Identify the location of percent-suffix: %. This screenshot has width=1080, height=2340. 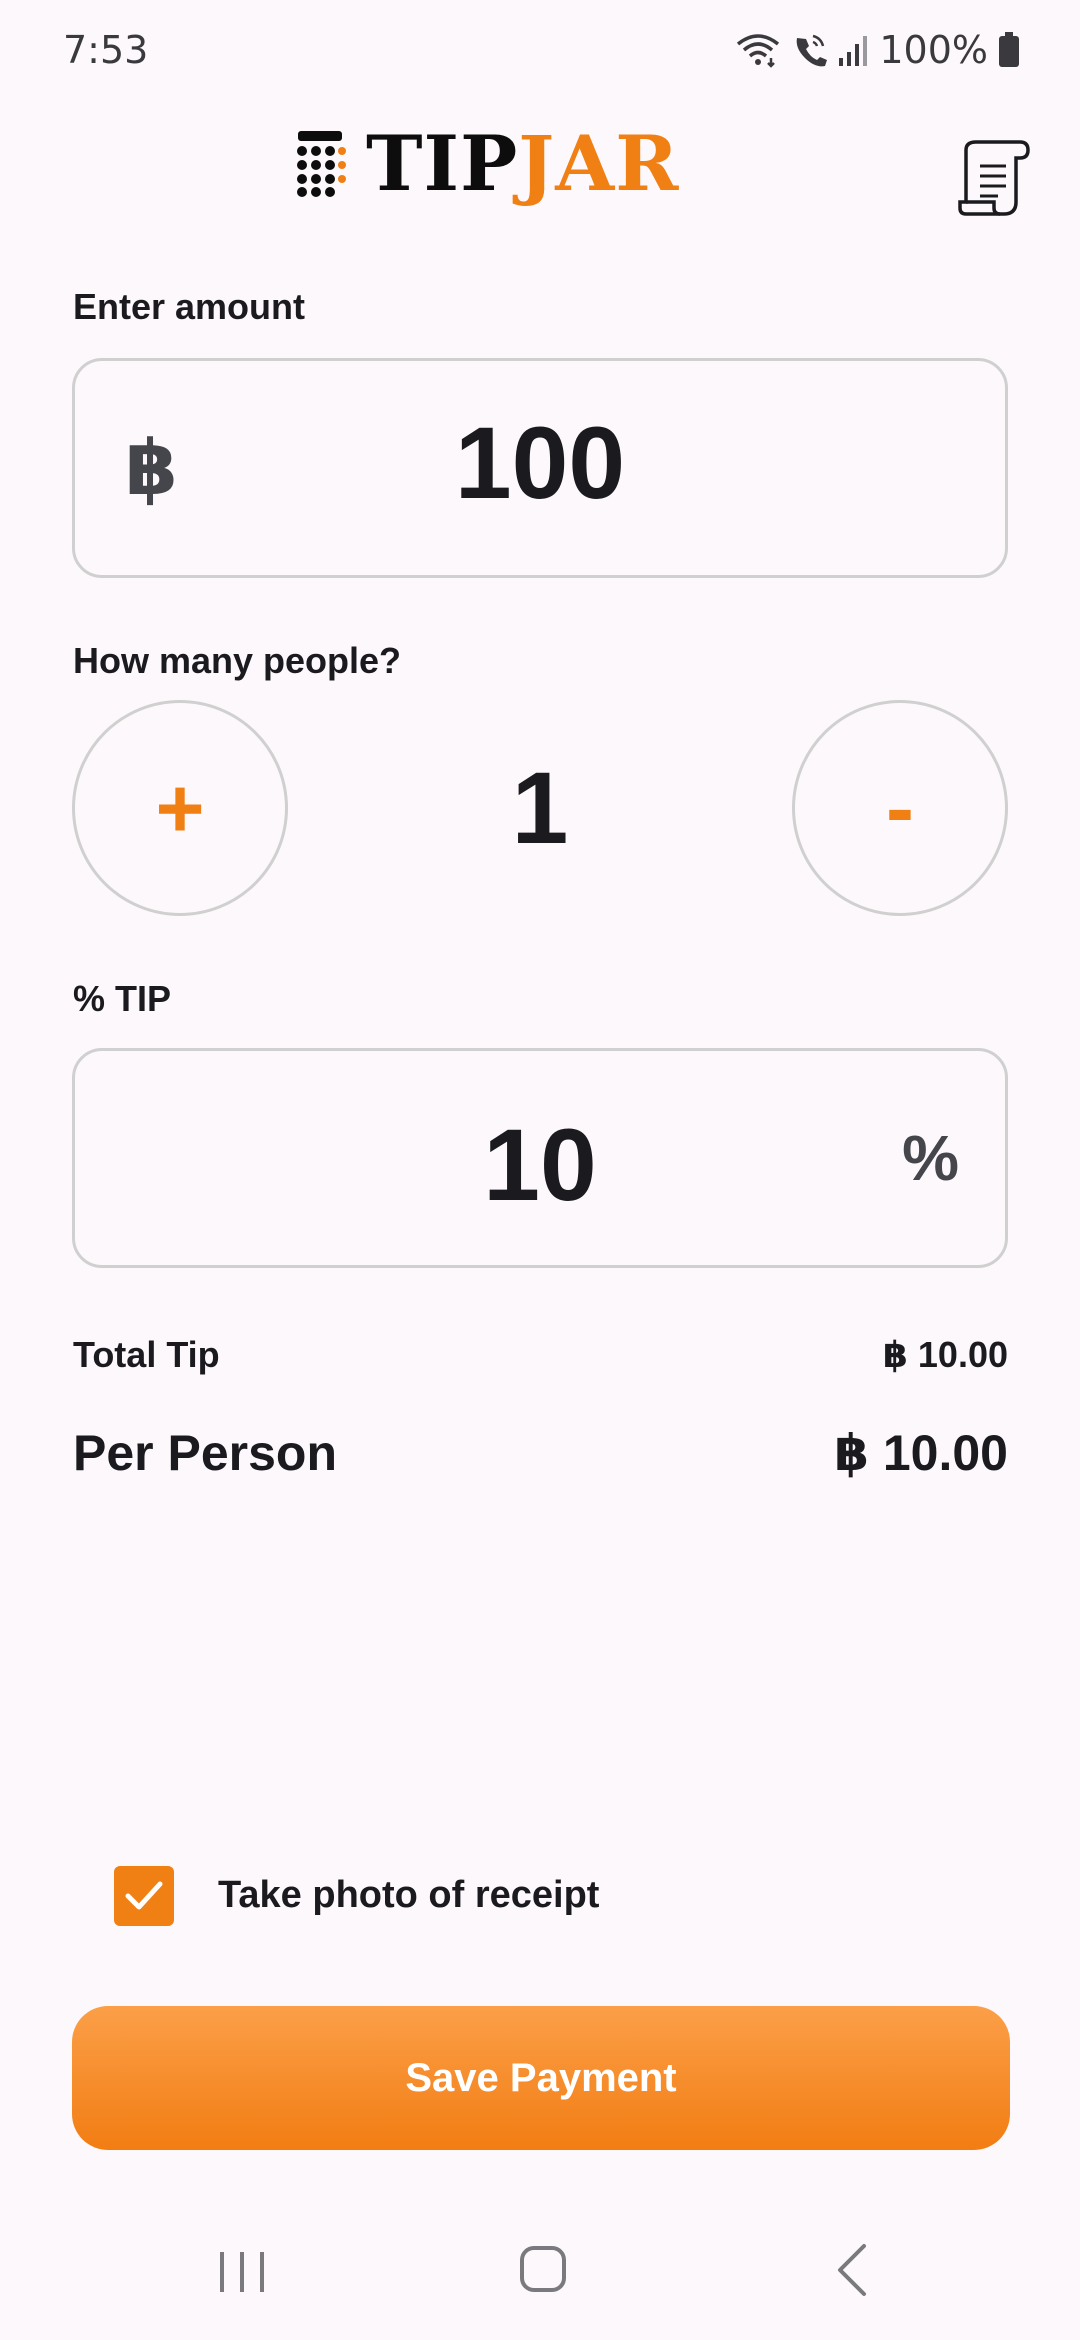
(930, 1158).